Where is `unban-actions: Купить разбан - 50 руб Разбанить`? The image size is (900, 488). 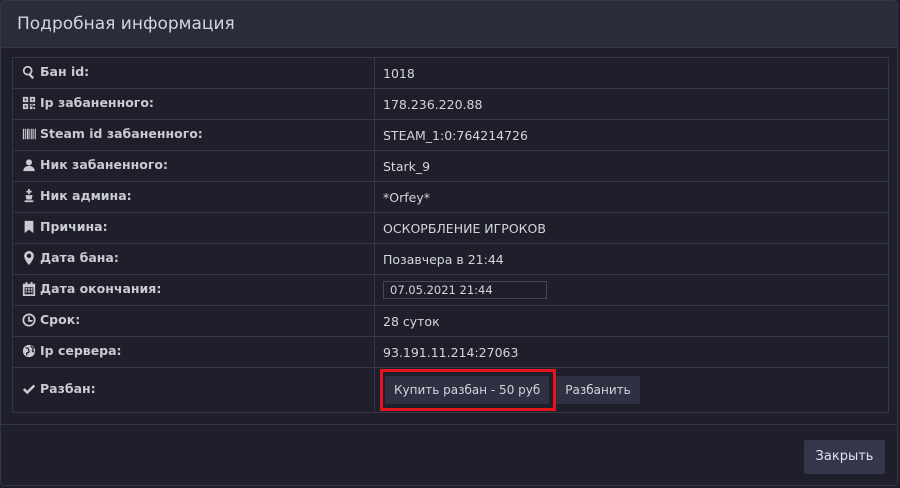
unban-actions: Купить разбан - 50 руб Разбанить is located at coordinates (630, 390).